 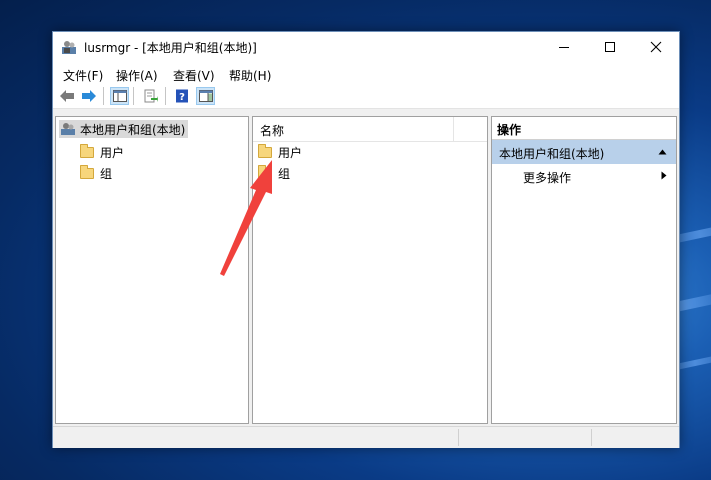 I want to click on annotation-arrow-icon, so click(x=246, y=218).